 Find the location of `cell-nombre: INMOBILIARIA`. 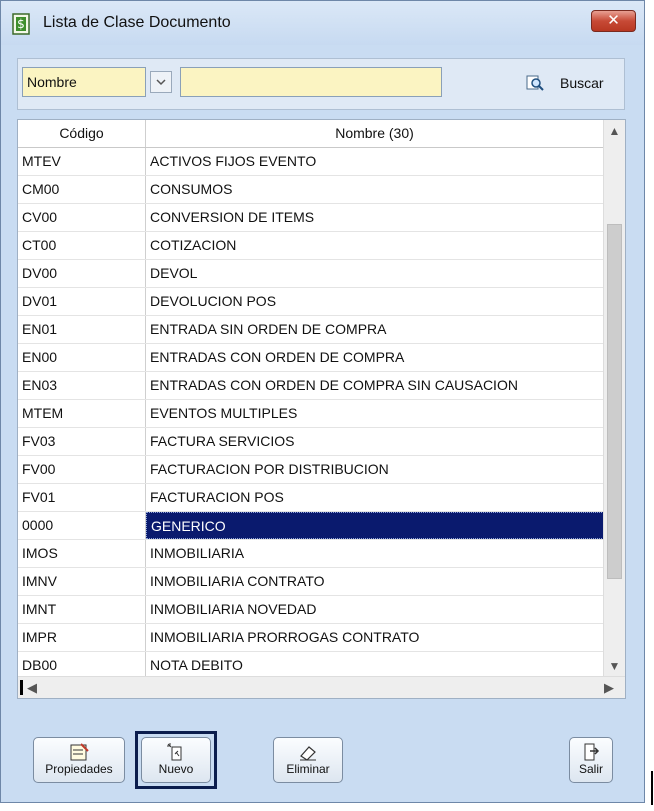

cell-nombre: INMOBILIARIA is located at coordinates (375, 553).